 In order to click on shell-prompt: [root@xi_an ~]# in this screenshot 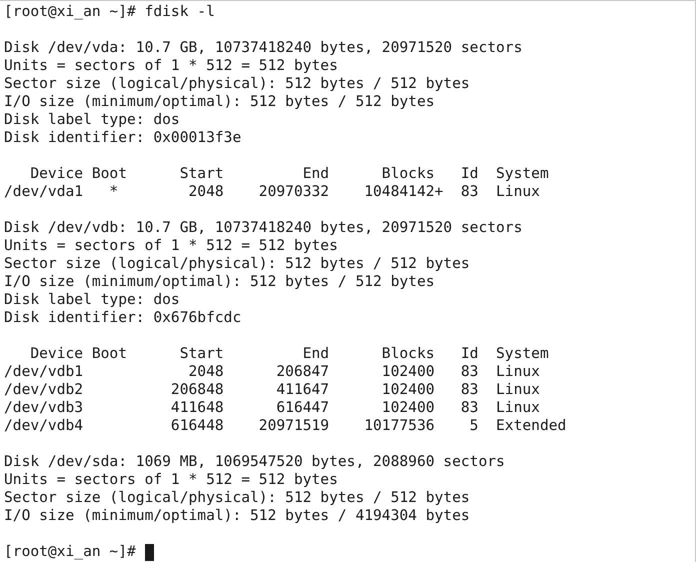, I will do `click(70, 552)`.